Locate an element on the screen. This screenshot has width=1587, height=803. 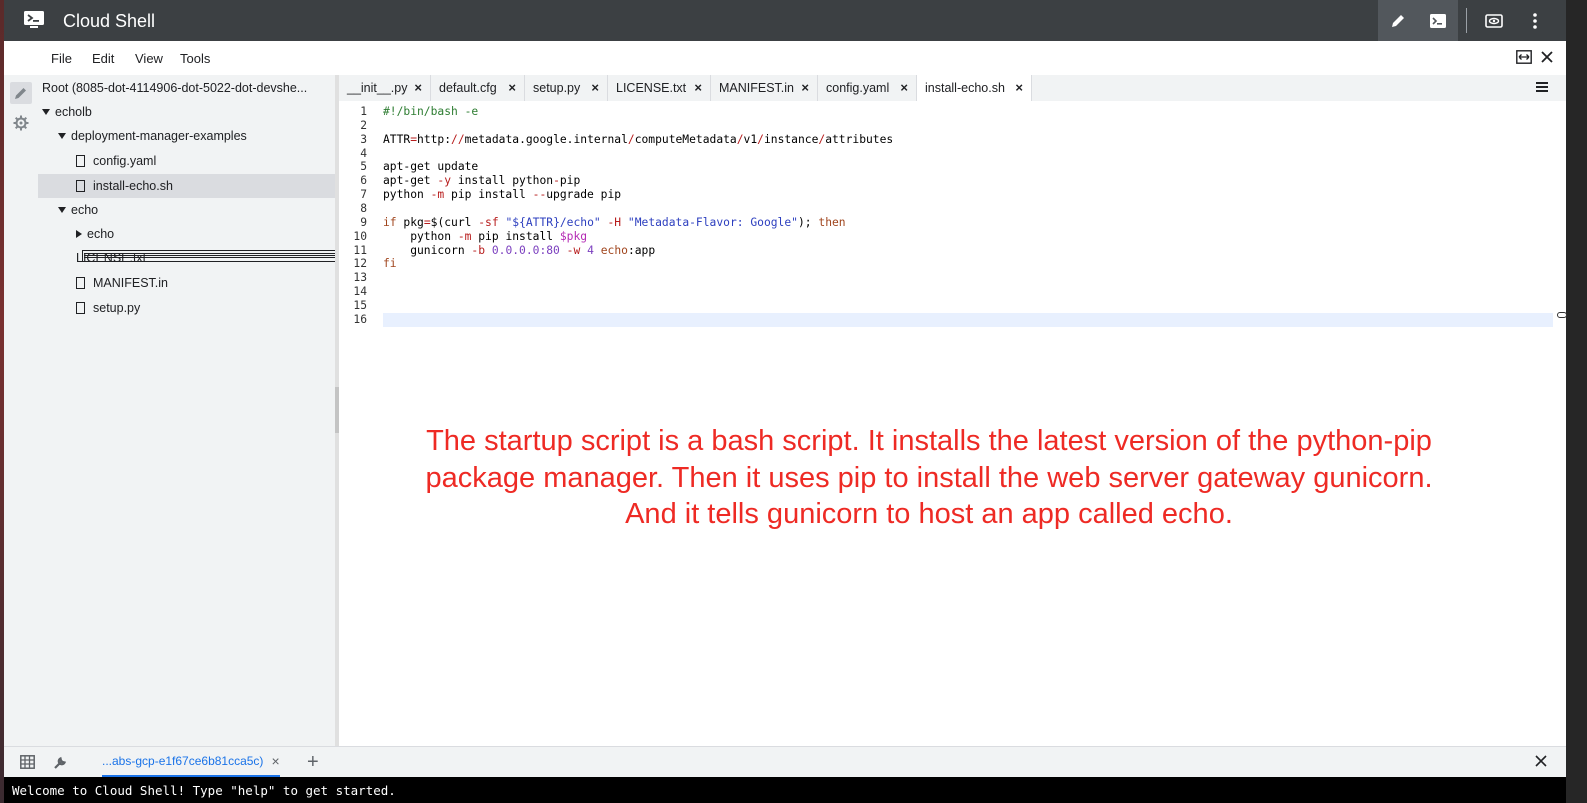
terminal-mode-button is located at coordinates (1438, 20).